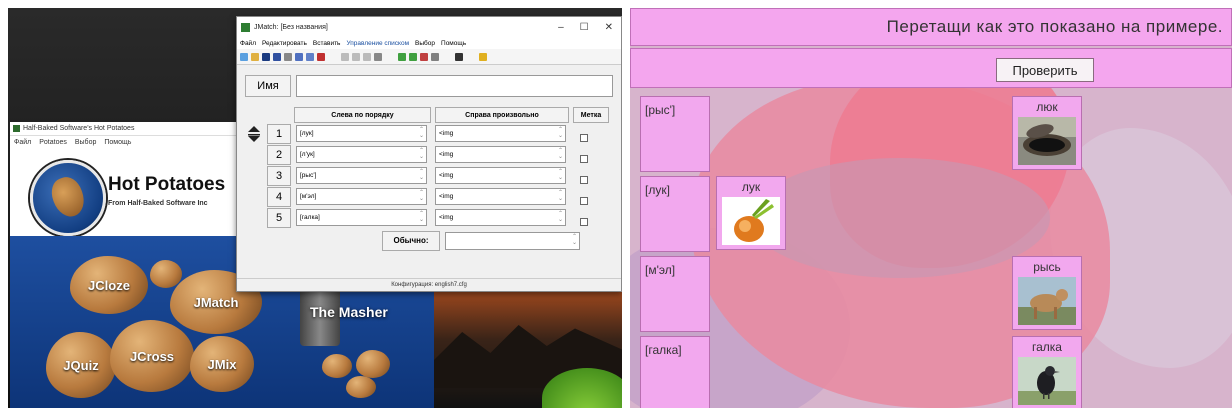  I want to click on left-item-input: [л'ук] ⌃ ⌄, so click(361, 154).